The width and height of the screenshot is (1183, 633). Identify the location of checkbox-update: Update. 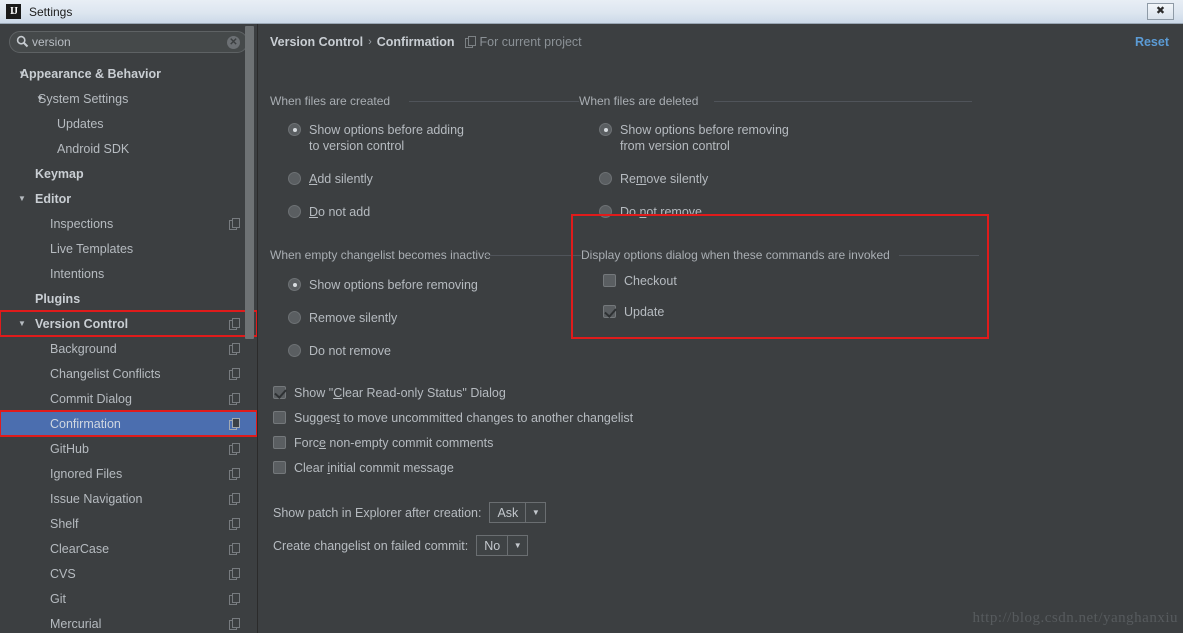
(633, 312).